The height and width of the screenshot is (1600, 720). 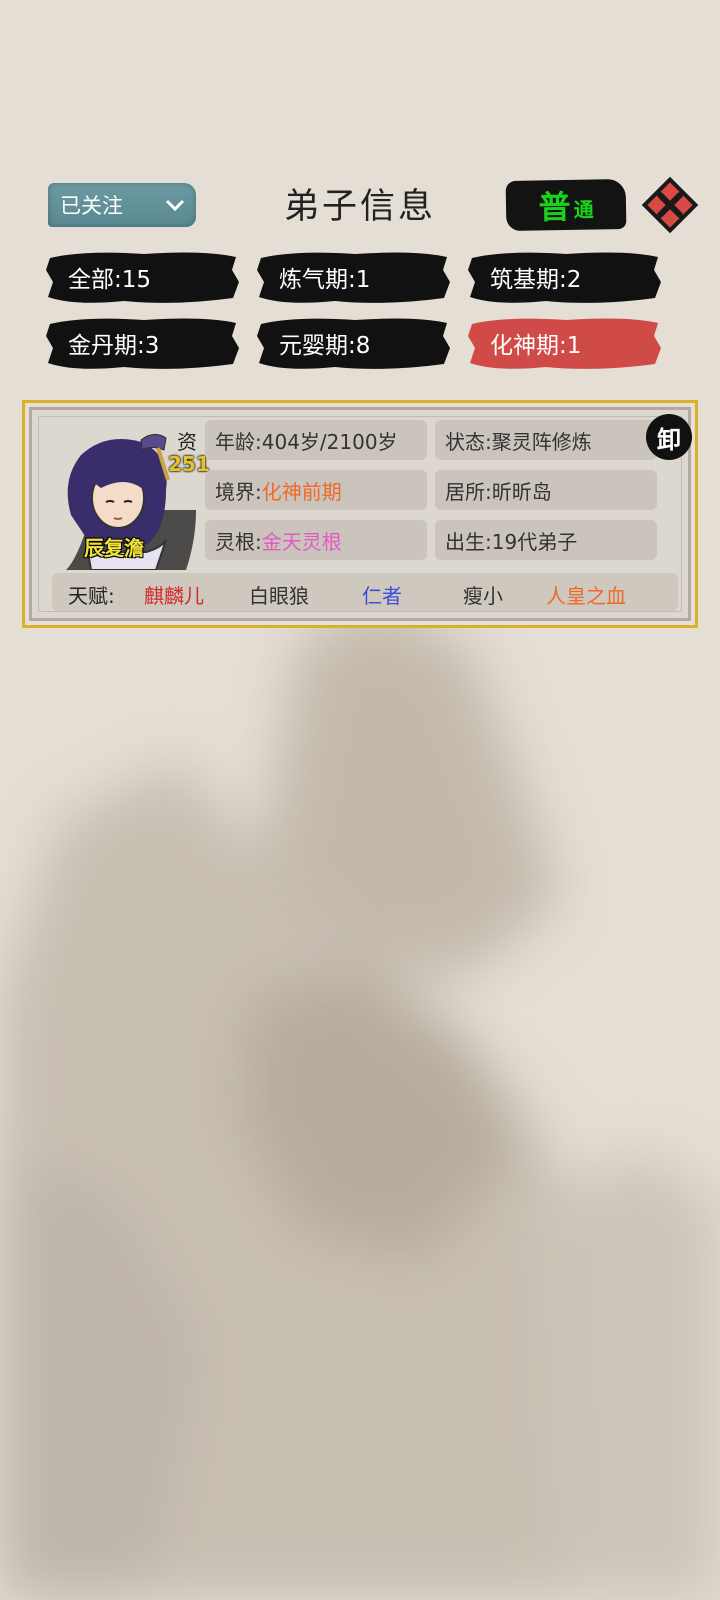 What do you see at coordinates (583, 209) in the screenshot?
I see `mode-label-small: 通` at bounding box center [583, 209].